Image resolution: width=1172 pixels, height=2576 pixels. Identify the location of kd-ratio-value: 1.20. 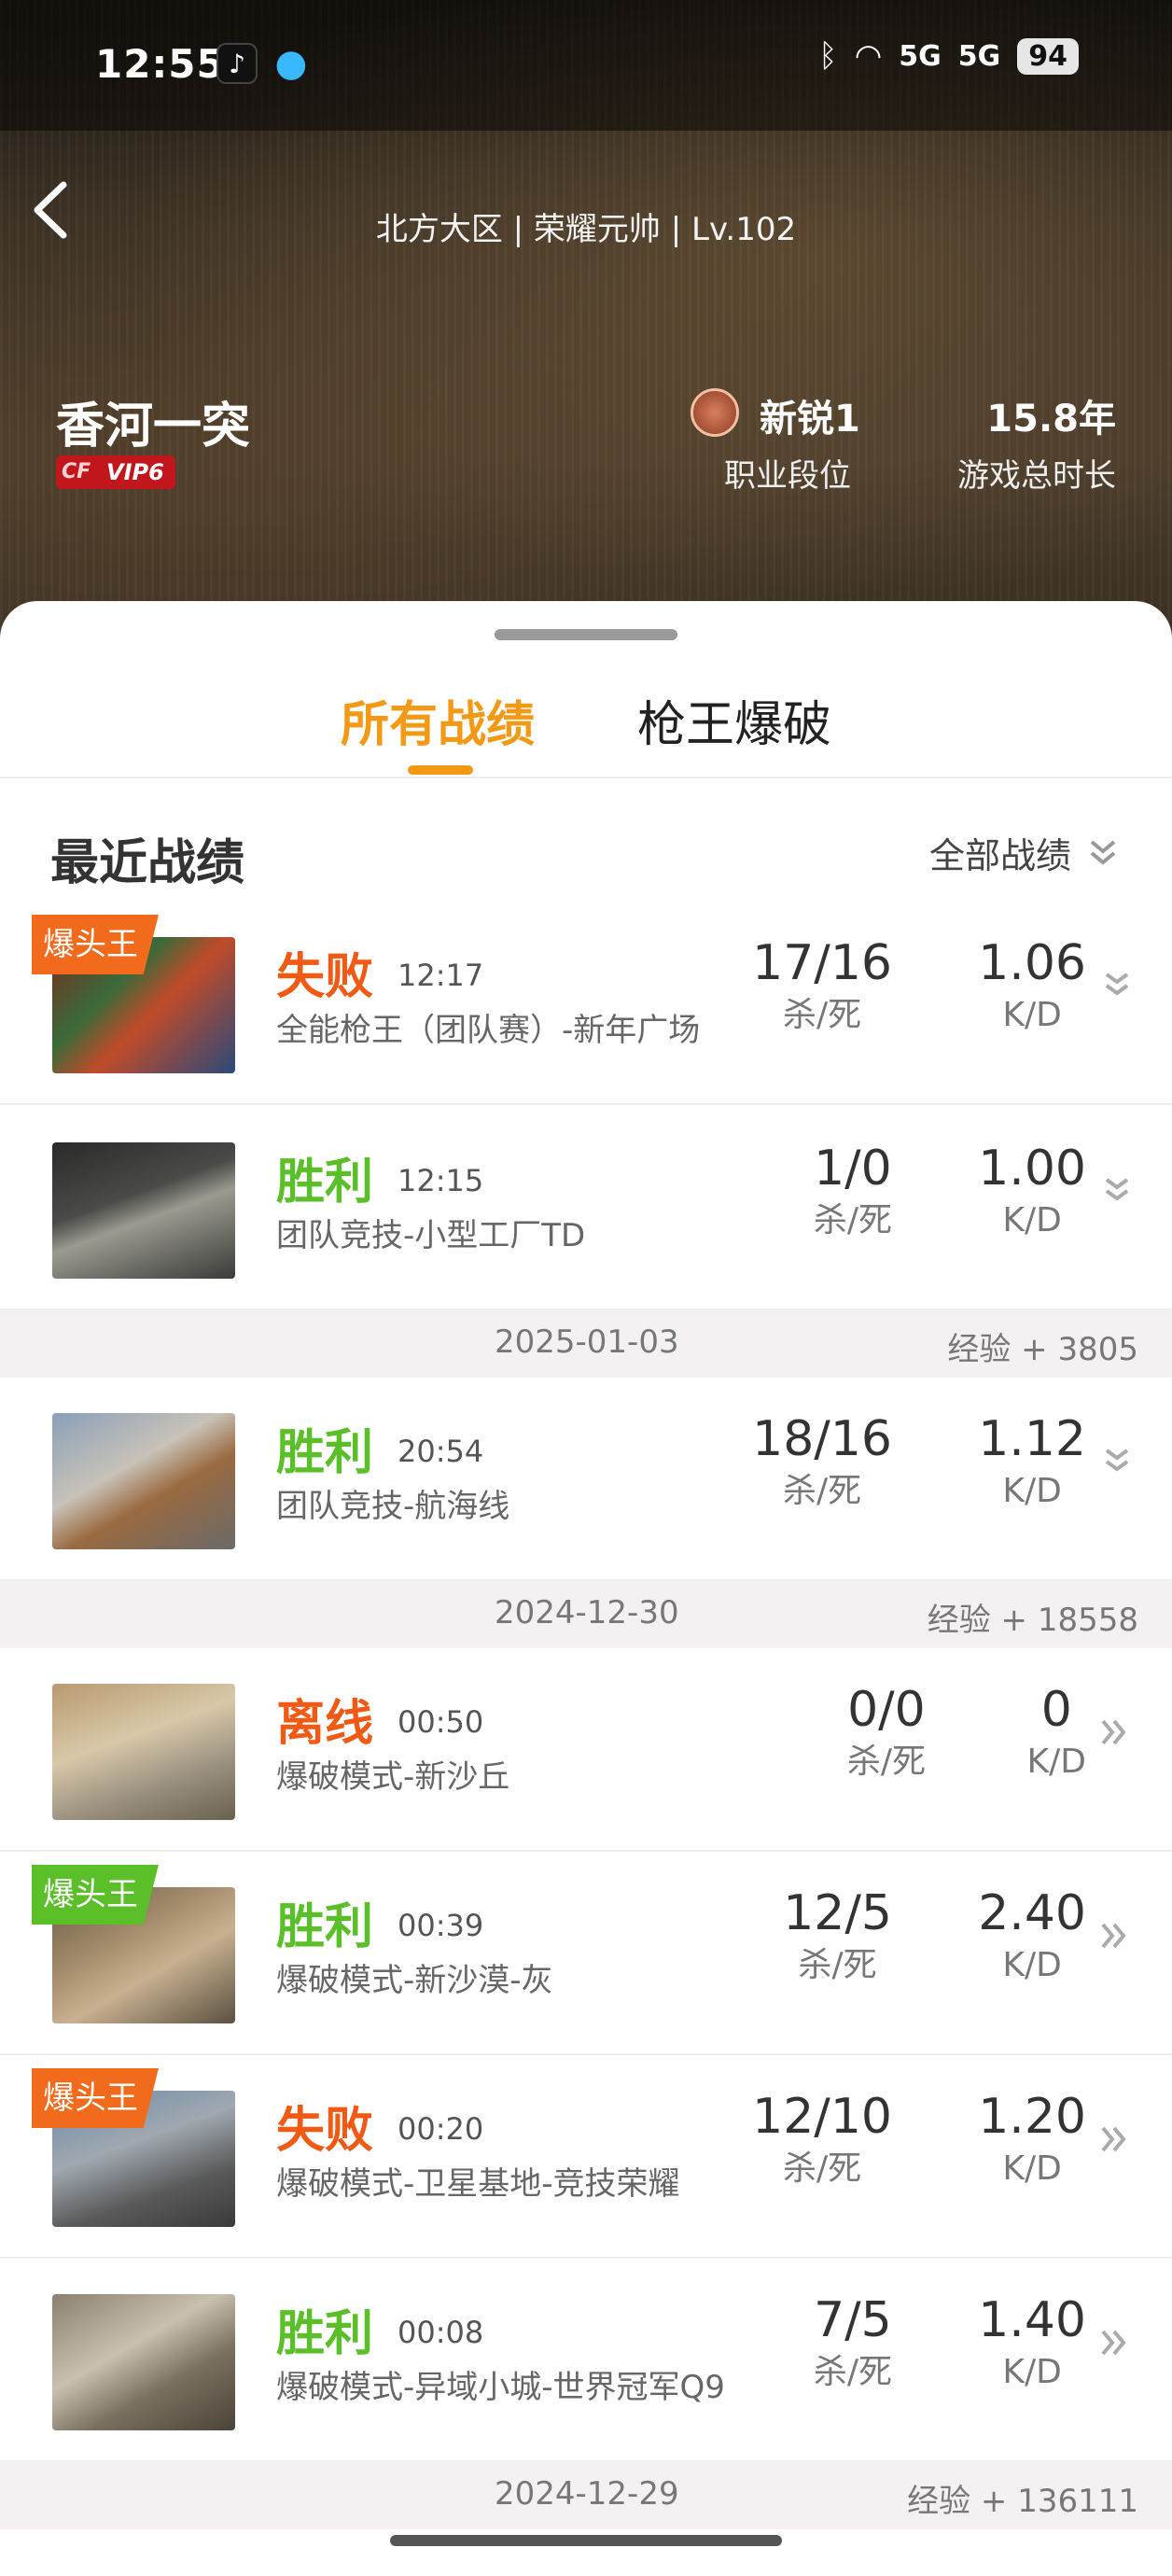
(1032, 2117).